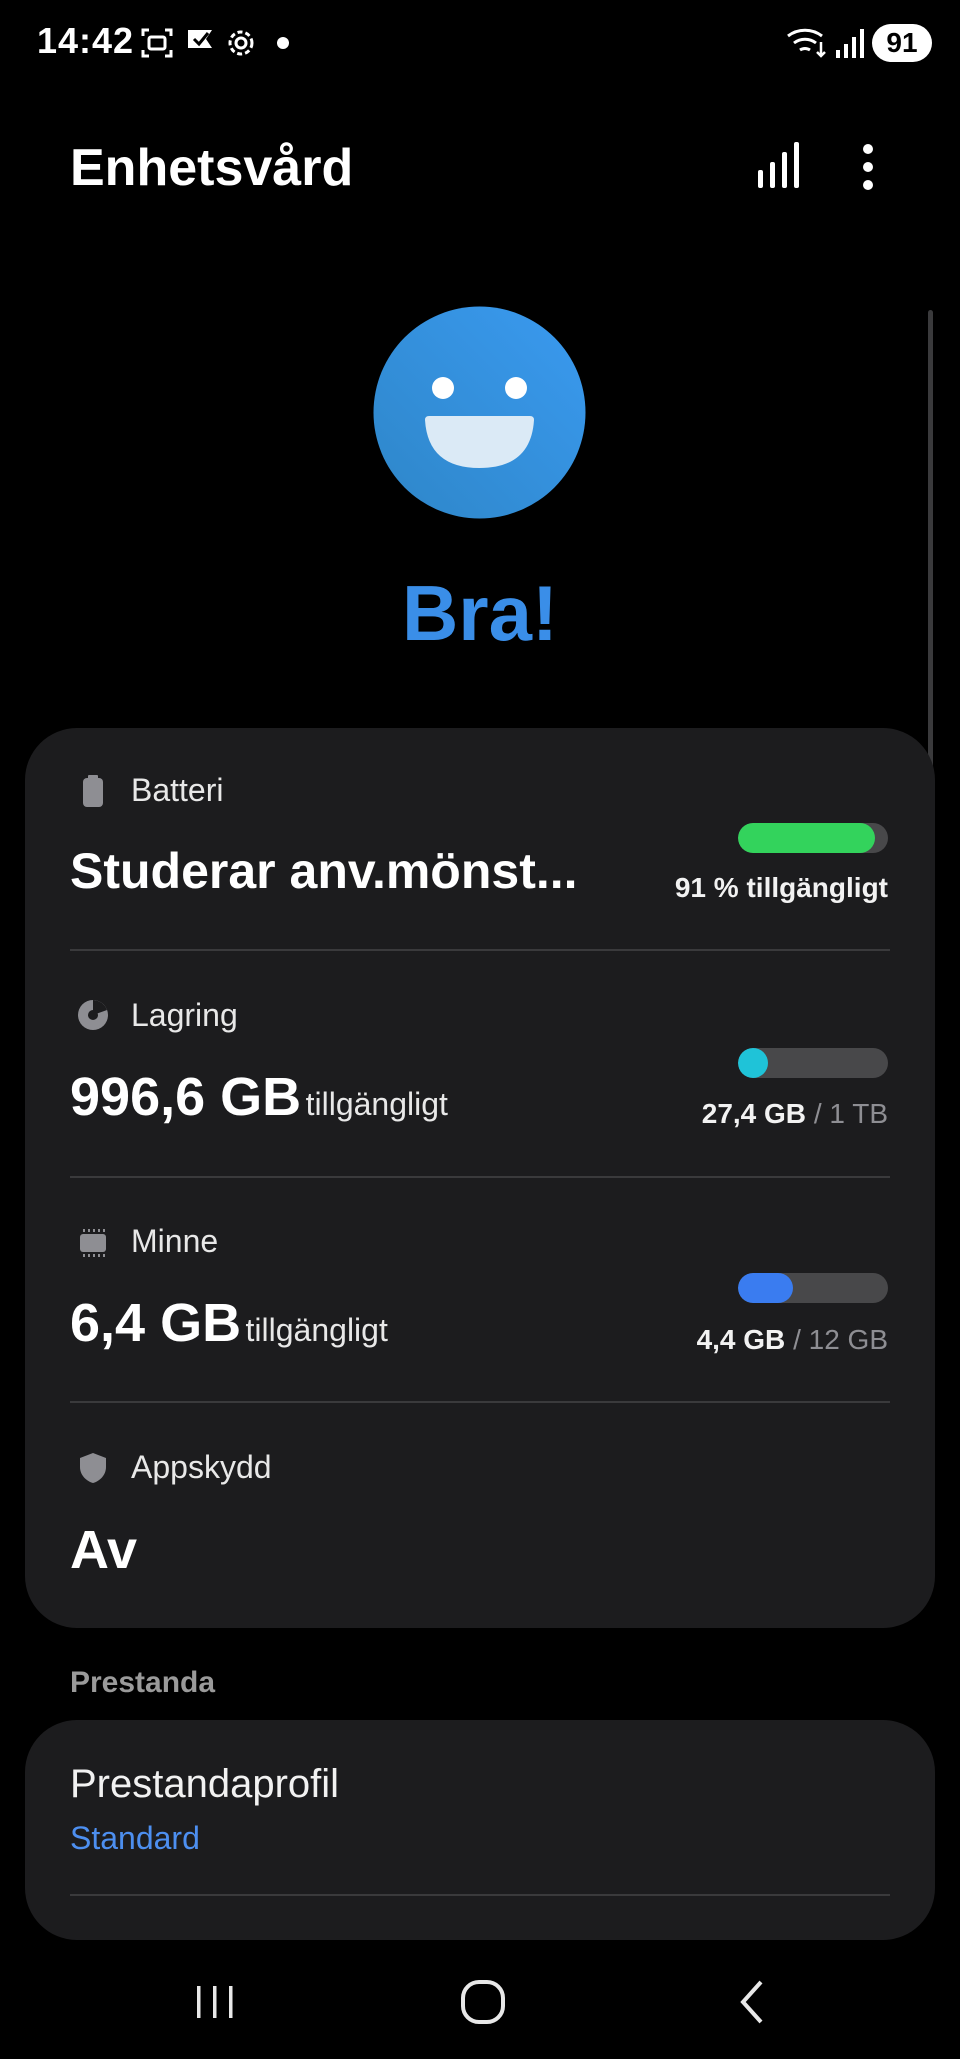  I want to click on notification-dot-icon, so click(283, 43).